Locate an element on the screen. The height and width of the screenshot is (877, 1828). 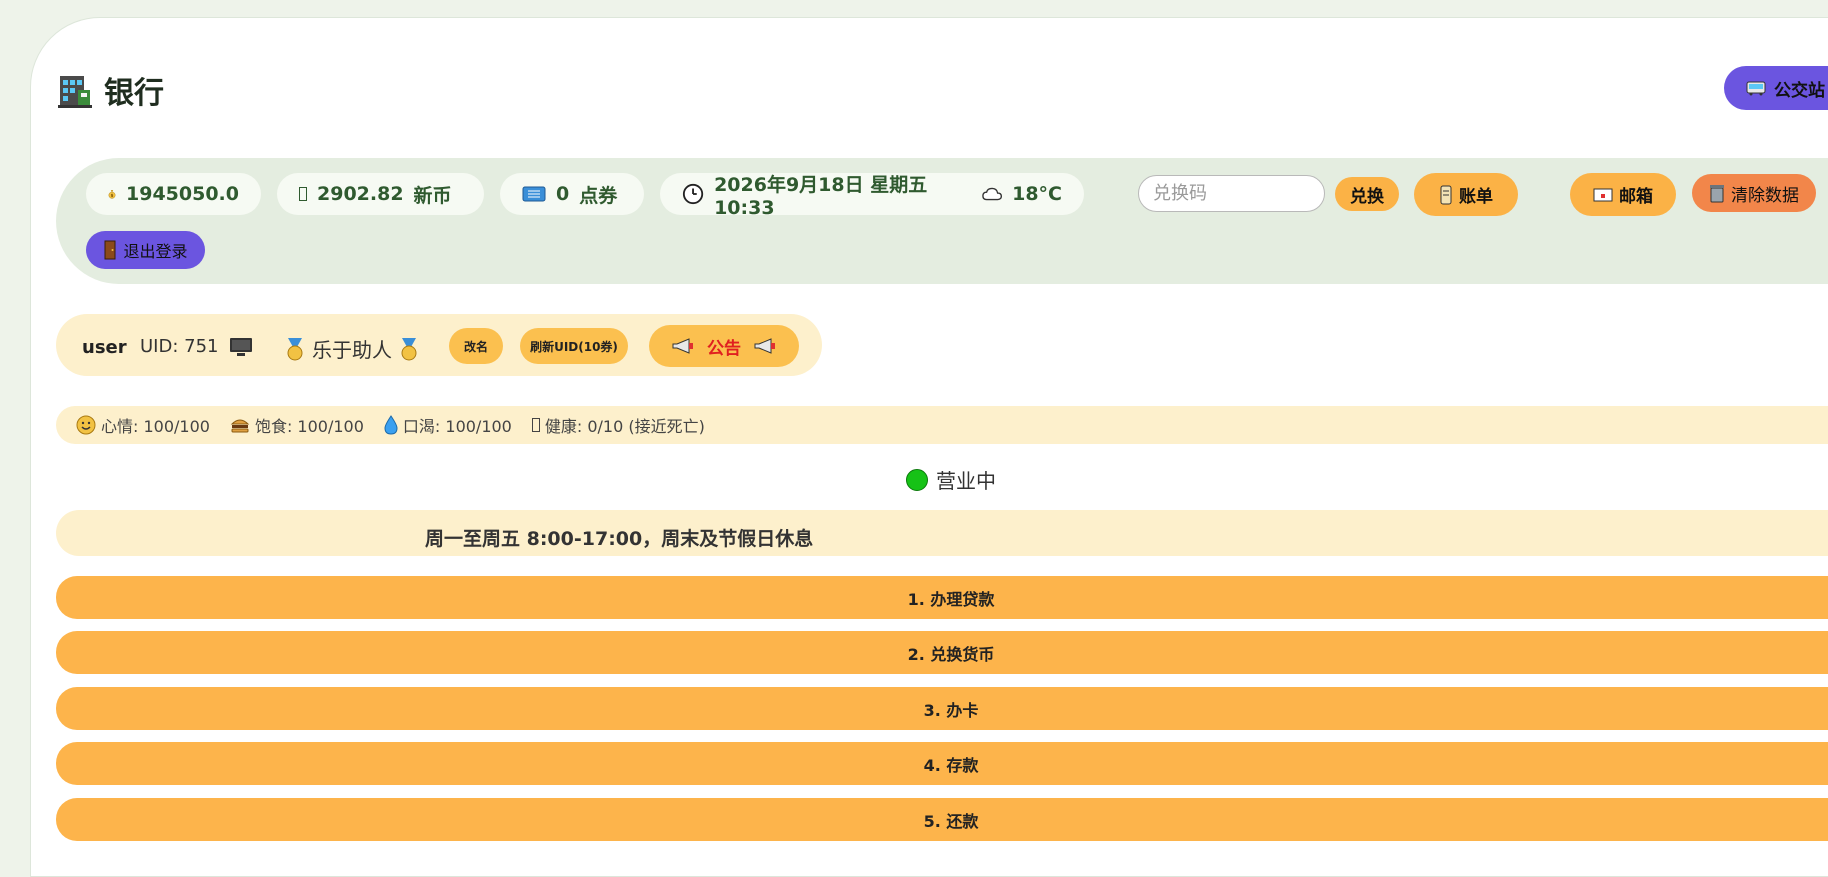
computer-icon is located at coordinates (240, 346).